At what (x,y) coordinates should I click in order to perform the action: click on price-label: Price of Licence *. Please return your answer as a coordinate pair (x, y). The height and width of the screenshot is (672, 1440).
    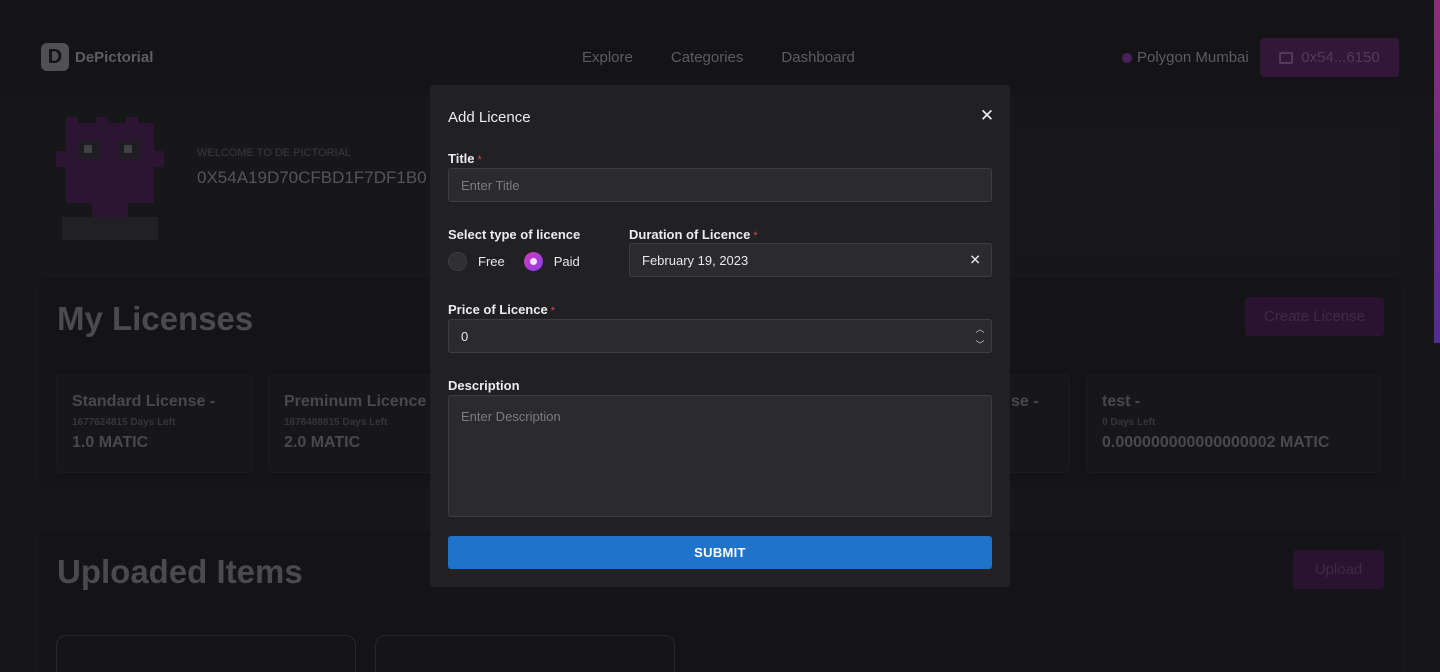
    Looking at the image, I should click on (501, 309).